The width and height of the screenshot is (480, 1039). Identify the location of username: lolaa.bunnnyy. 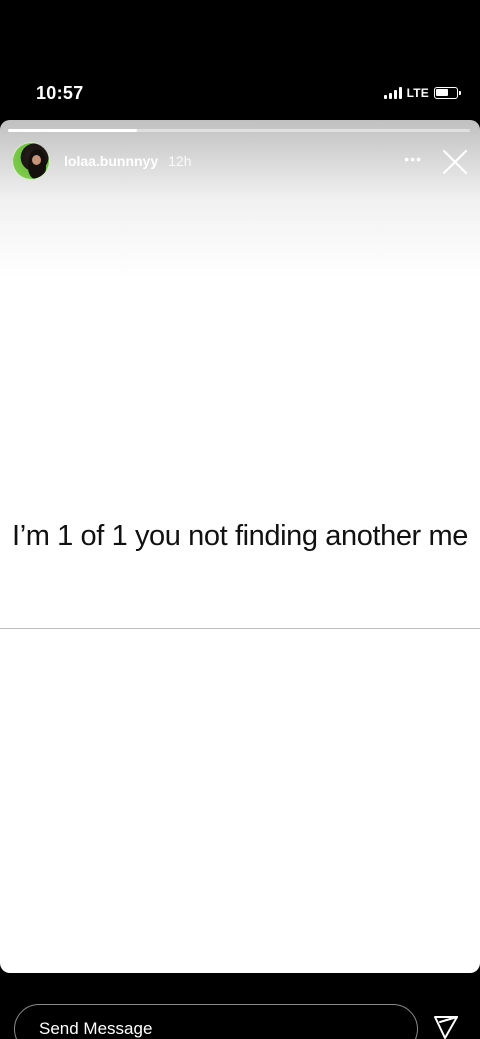
(111, 161).